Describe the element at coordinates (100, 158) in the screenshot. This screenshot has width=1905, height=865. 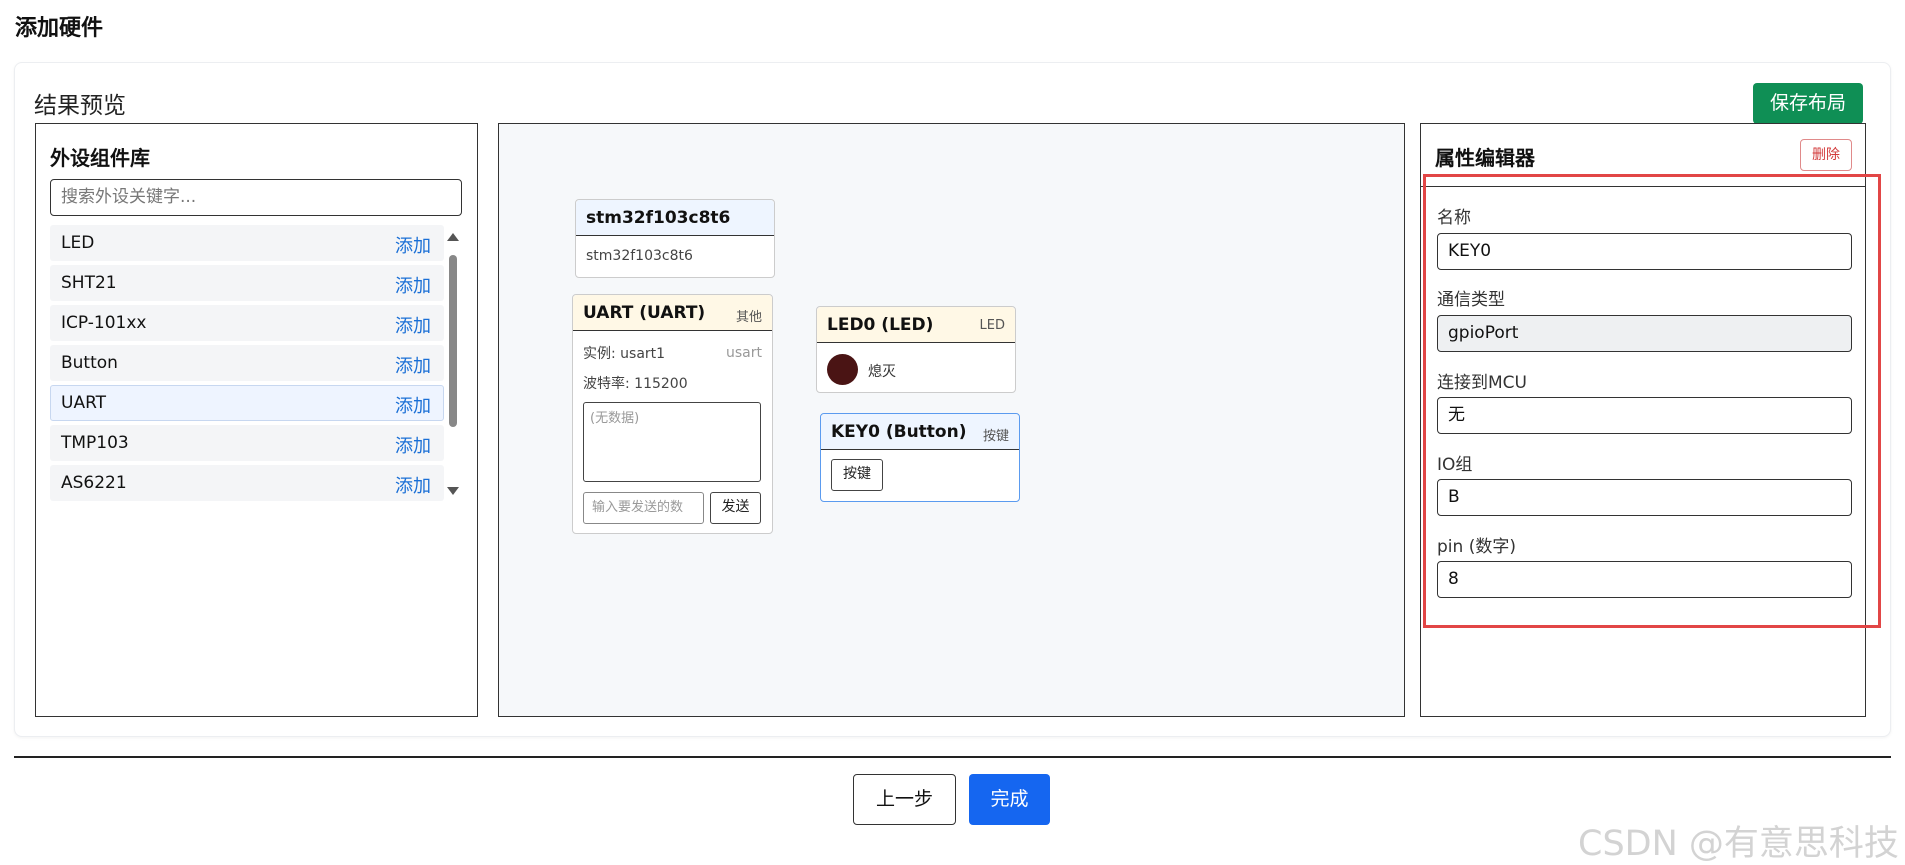
I see `library-title: 外设组件库` at that location.